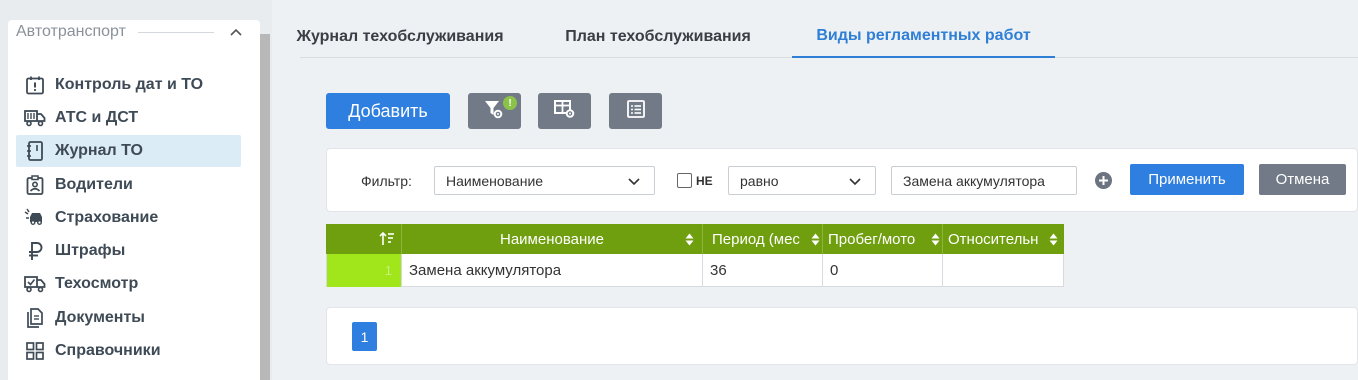  What do you see at coordinates (872, 239) in the screenshot?
I see `column-header-label: Пробег/мото` at bounding box center [872, 239].